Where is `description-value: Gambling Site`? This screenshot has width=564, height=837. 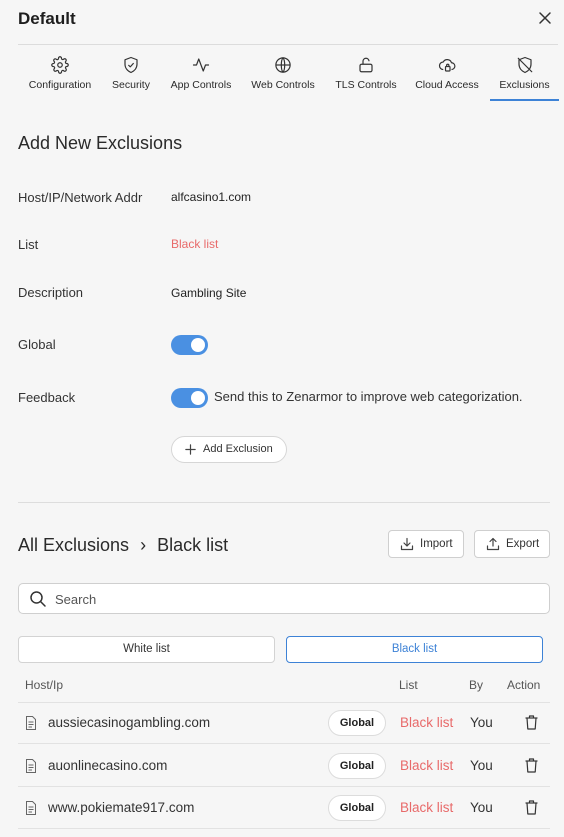 description-value: Gambling Site is located at coordinates (208, 293).